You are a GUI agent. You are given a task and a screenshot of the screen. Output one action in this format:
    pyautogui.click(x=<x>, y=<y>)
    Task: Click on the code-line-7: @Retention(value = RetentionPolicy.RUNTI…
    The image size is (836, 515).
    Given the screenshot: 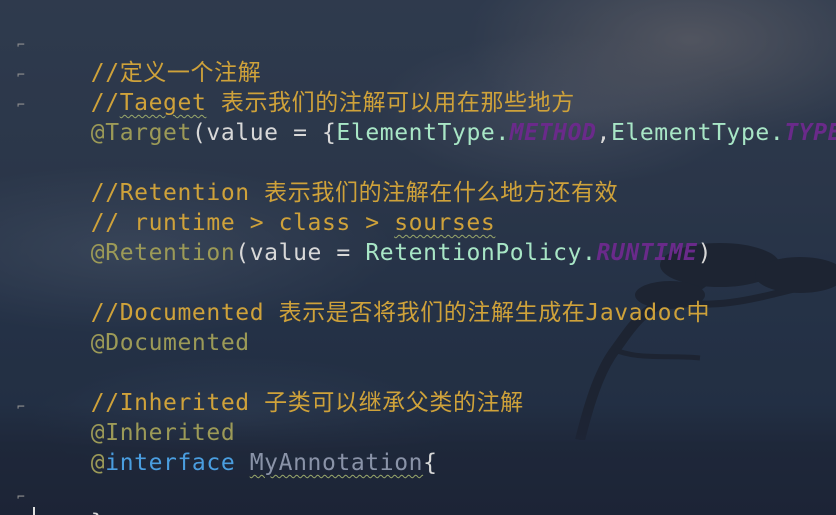 What is the action you would take?
    pyautogui.click(x=372, y=237)
    